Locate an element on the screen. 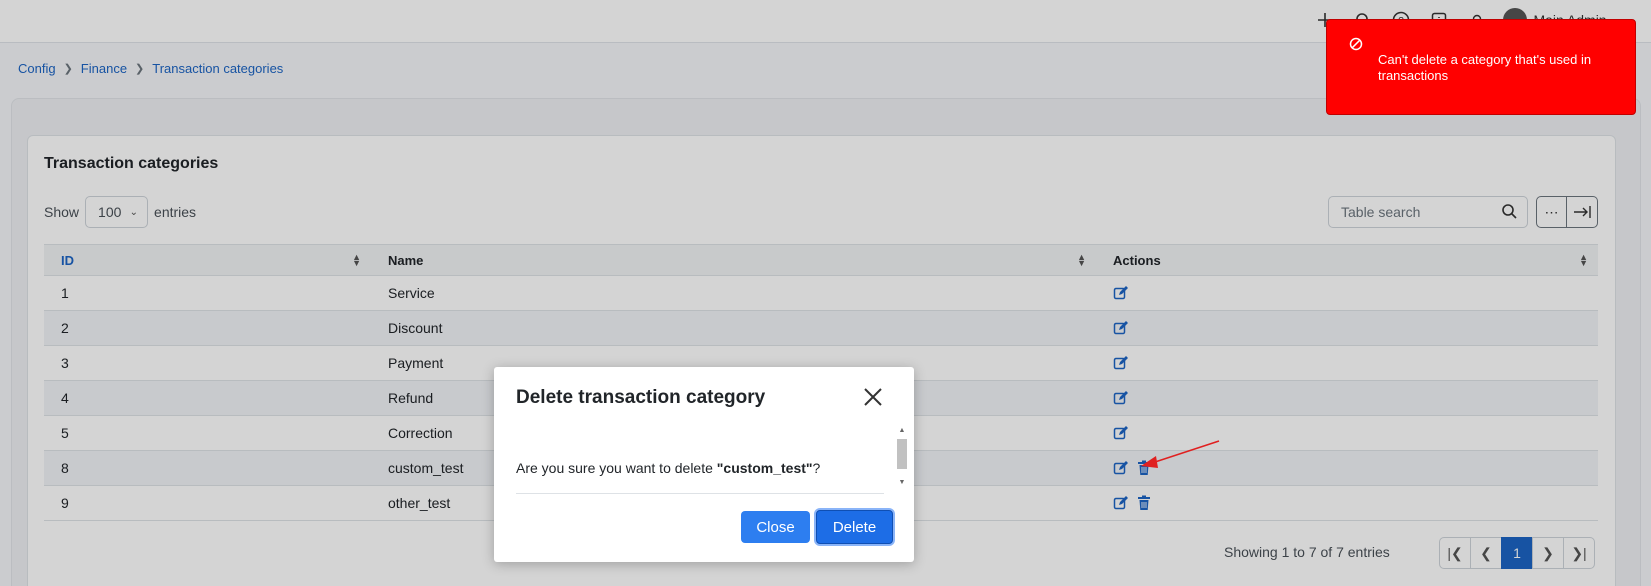  scroll-up-icon: ▲ is located at coordinates (902, 432).